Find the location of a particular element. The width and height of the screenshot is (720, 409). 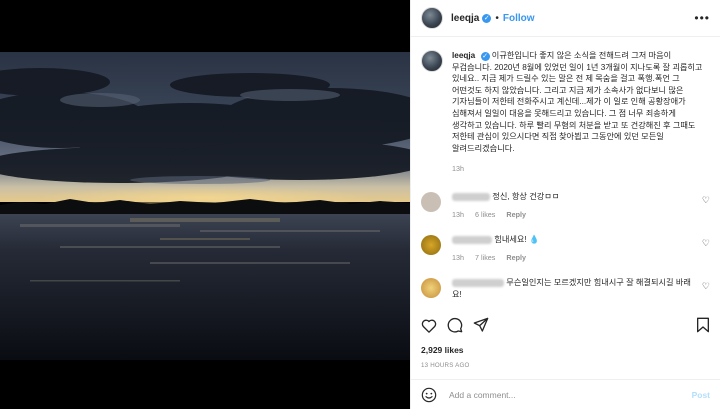

add-comment-bar: Post is located at coordinates (565, 394).